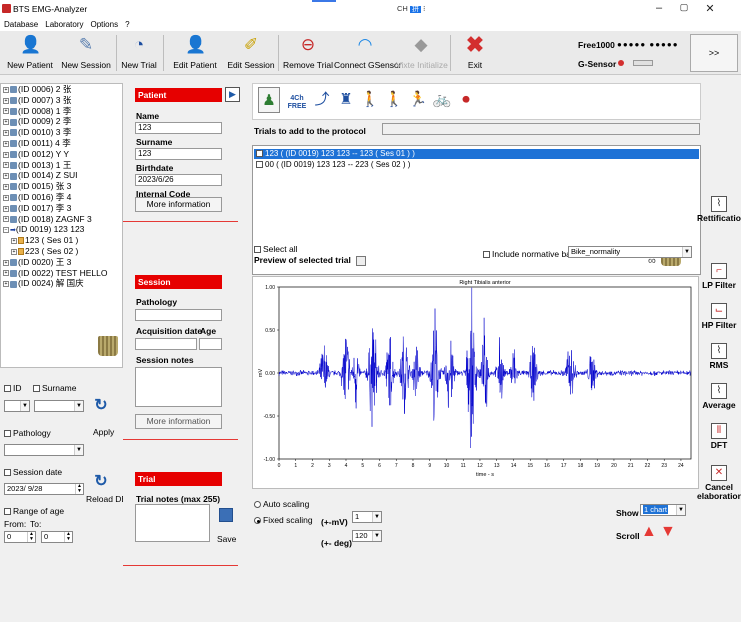 The image size is (741, 622). I want to click on reload-db-icon: ↻, so click(101, 482).